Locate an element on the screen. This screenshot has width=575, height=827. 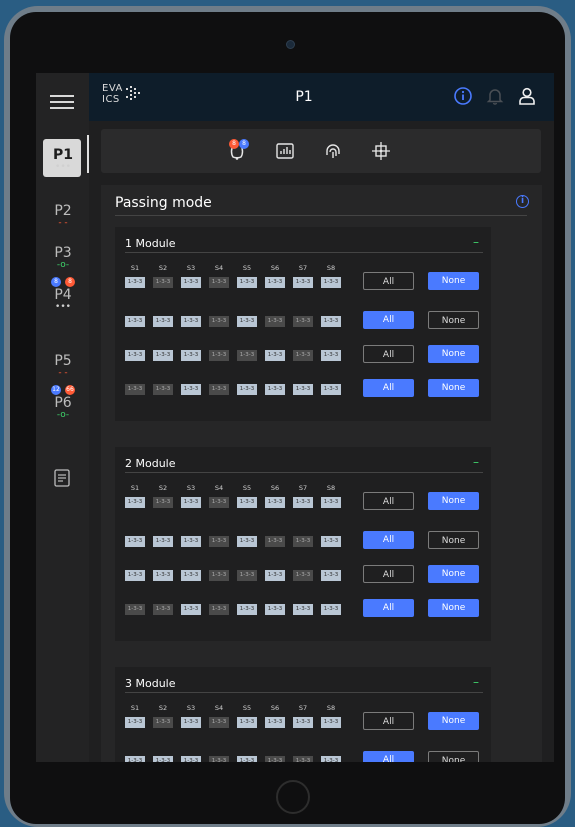
chart-icon is located at coordinates (285, 151).